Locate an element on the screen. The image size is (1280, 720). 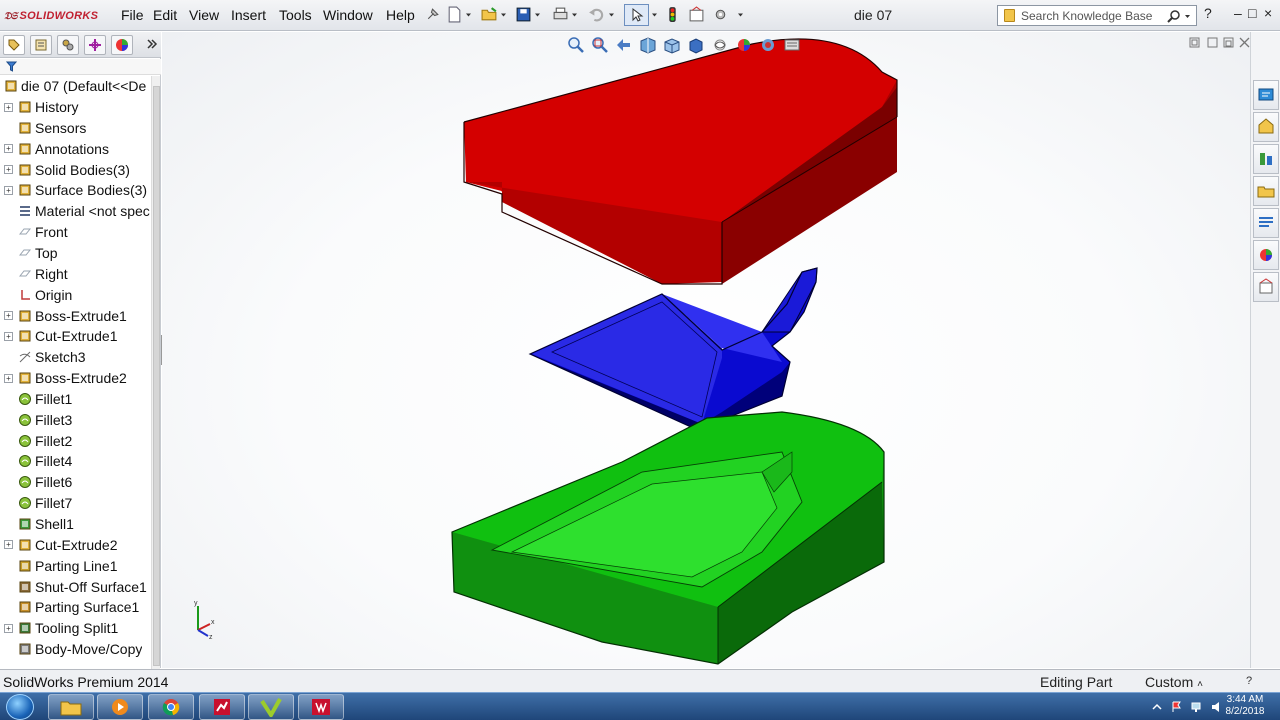
file-properties-icon is located at coordinates (696, 14).